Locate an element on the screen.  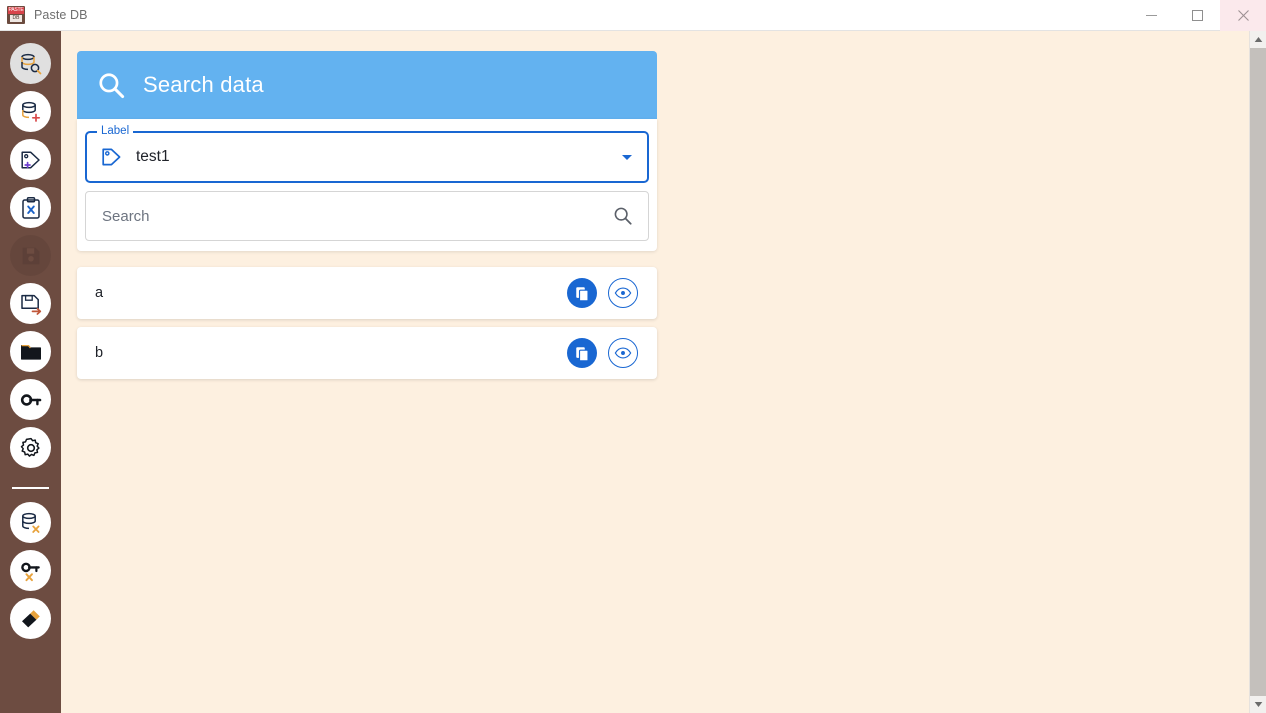
key-x-icon is located at coordinates (30, 571).